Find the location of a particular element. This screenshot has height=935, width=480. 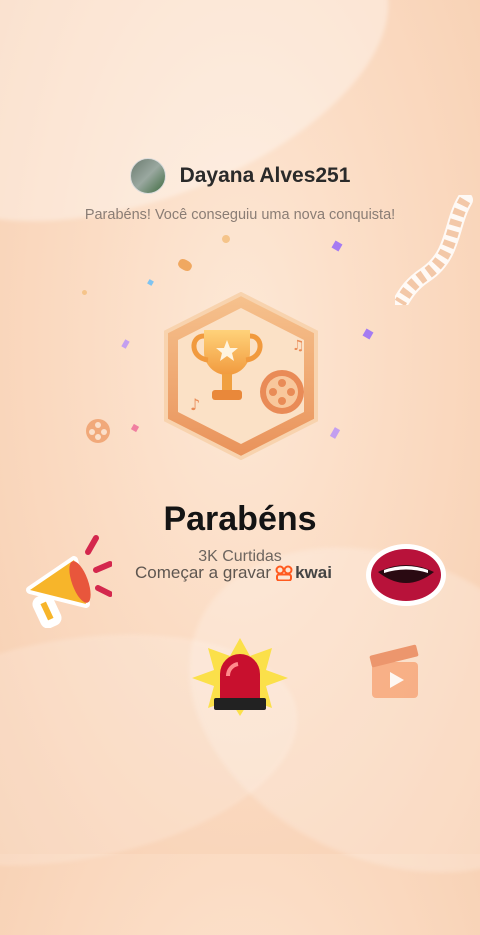

clapperboard-icon is located at coordinates (394, 671).